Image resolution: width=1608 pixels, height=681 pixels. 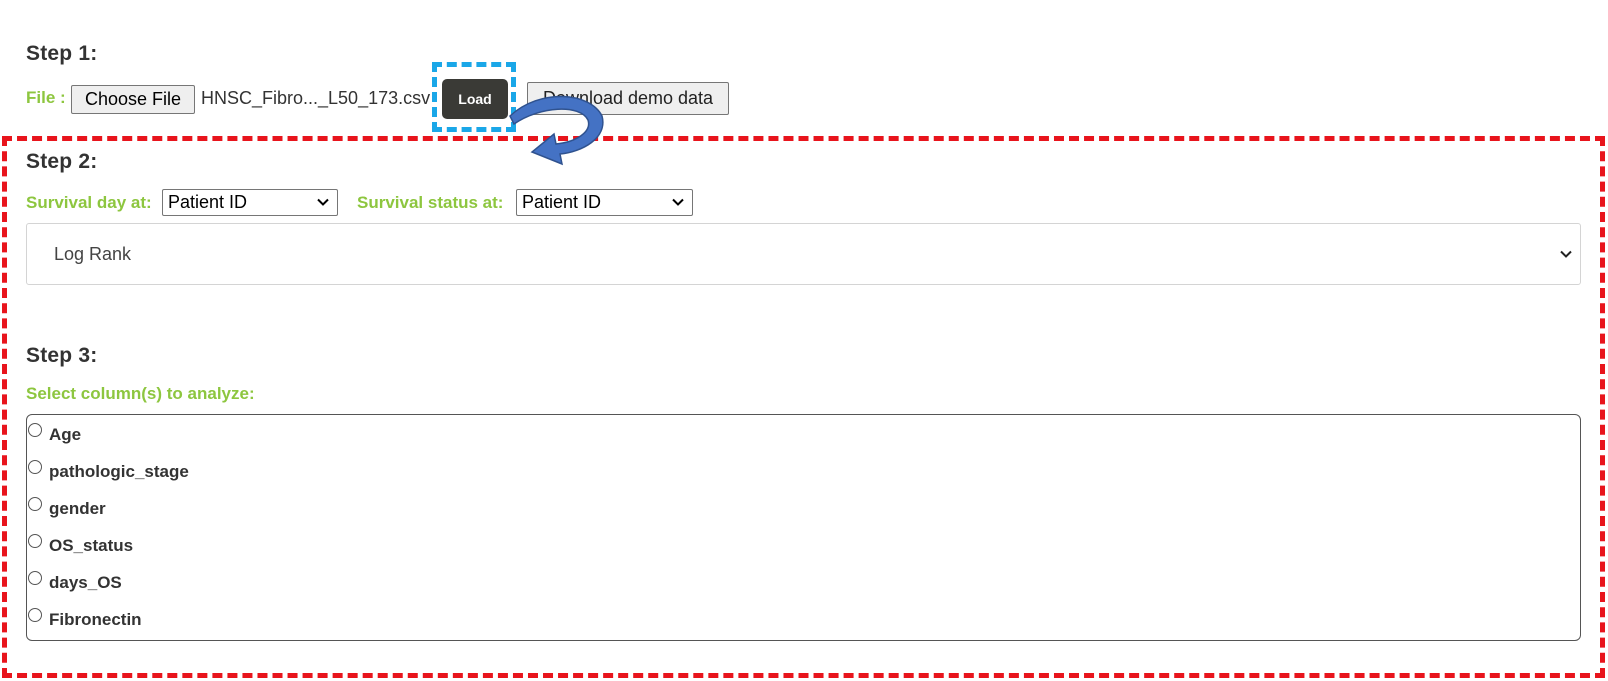 What do you see at coordinates (316, 98) in the screenshot?
I see `selected-file-name: HNSC_Fibro..._L50_173.csv` at bounding box center [316, 98].